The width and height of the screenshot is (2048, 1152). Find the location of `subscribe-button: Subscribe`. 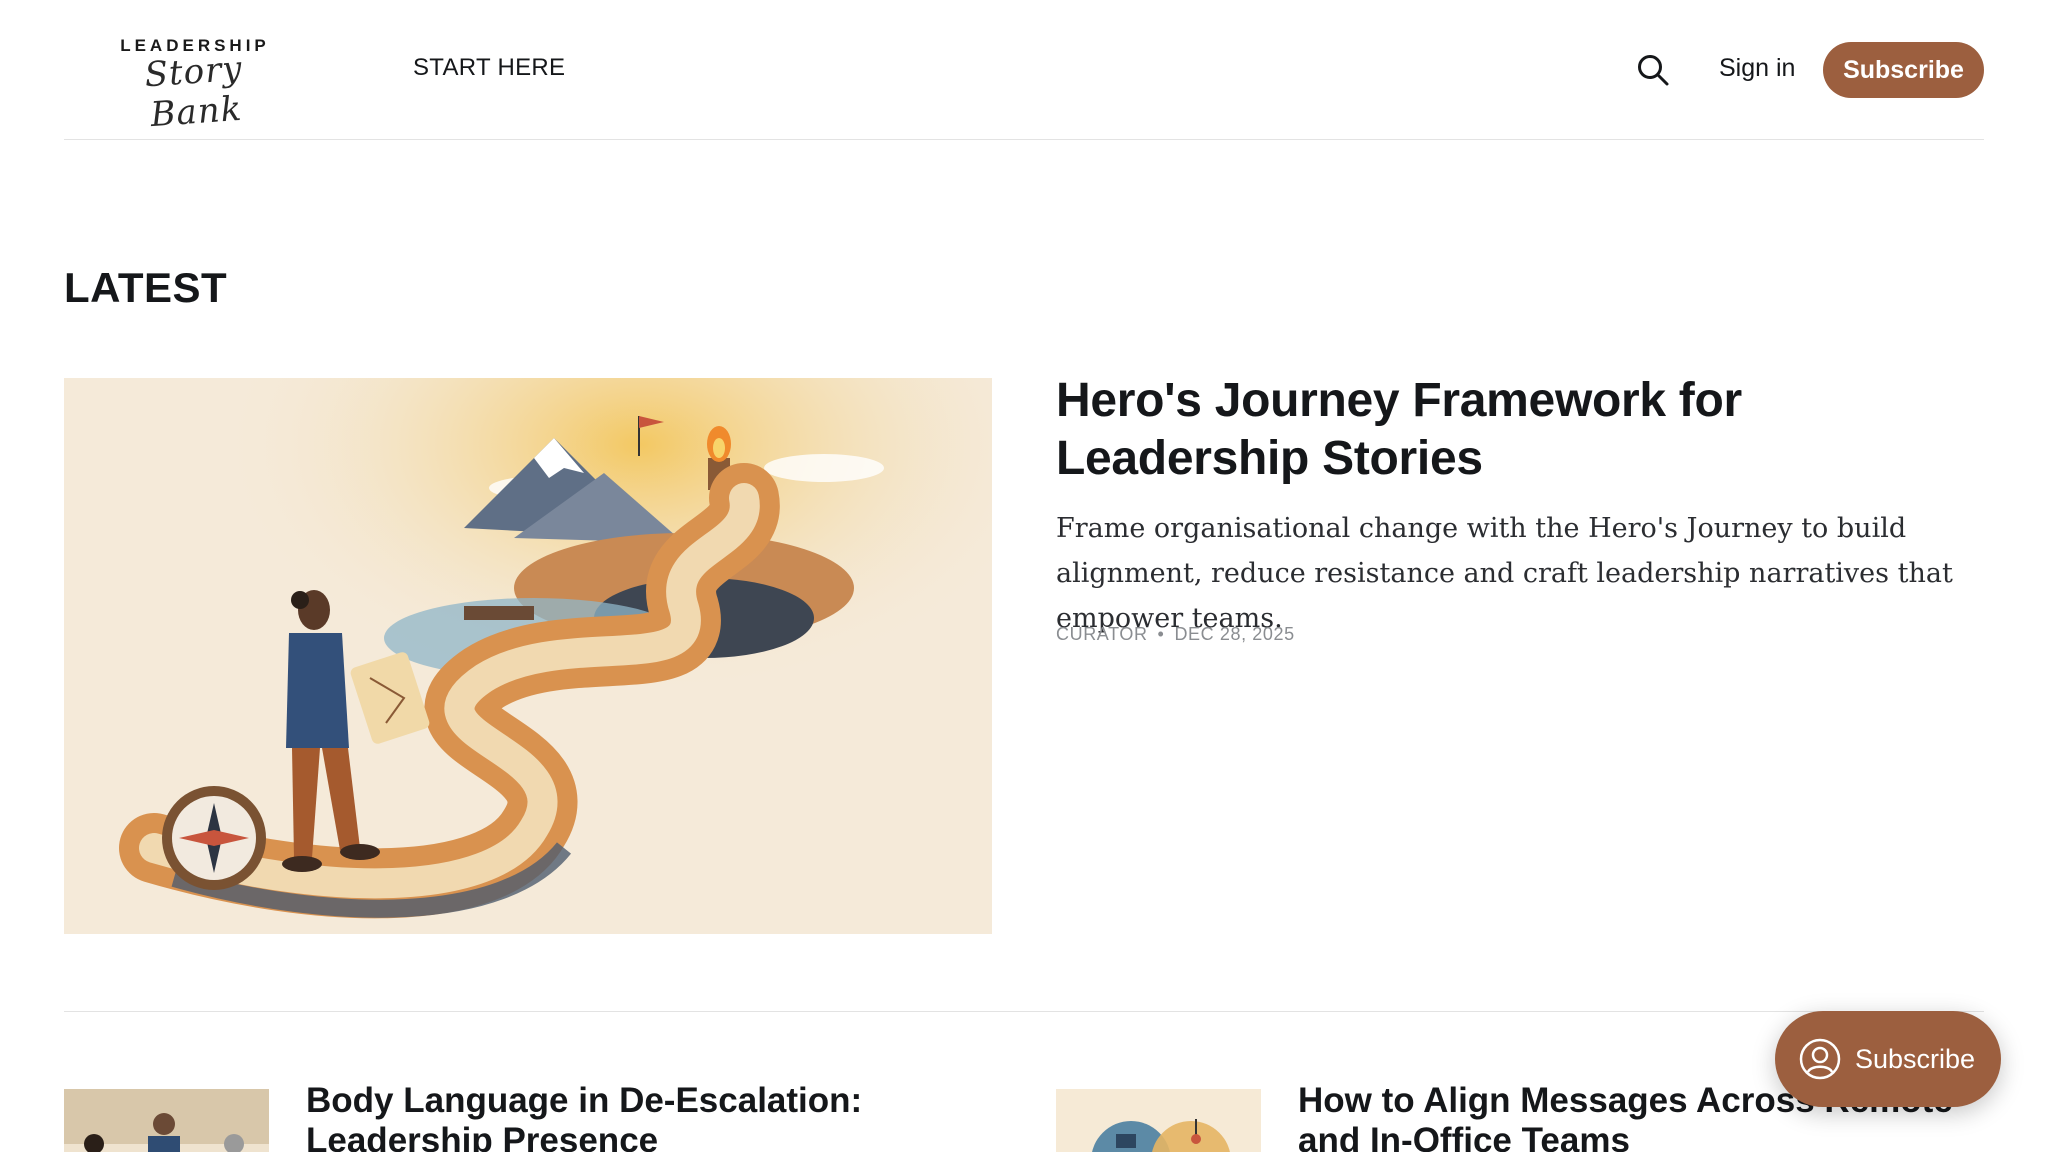

subscribe-button: Subscribe is located at coordinates (1903, 70).